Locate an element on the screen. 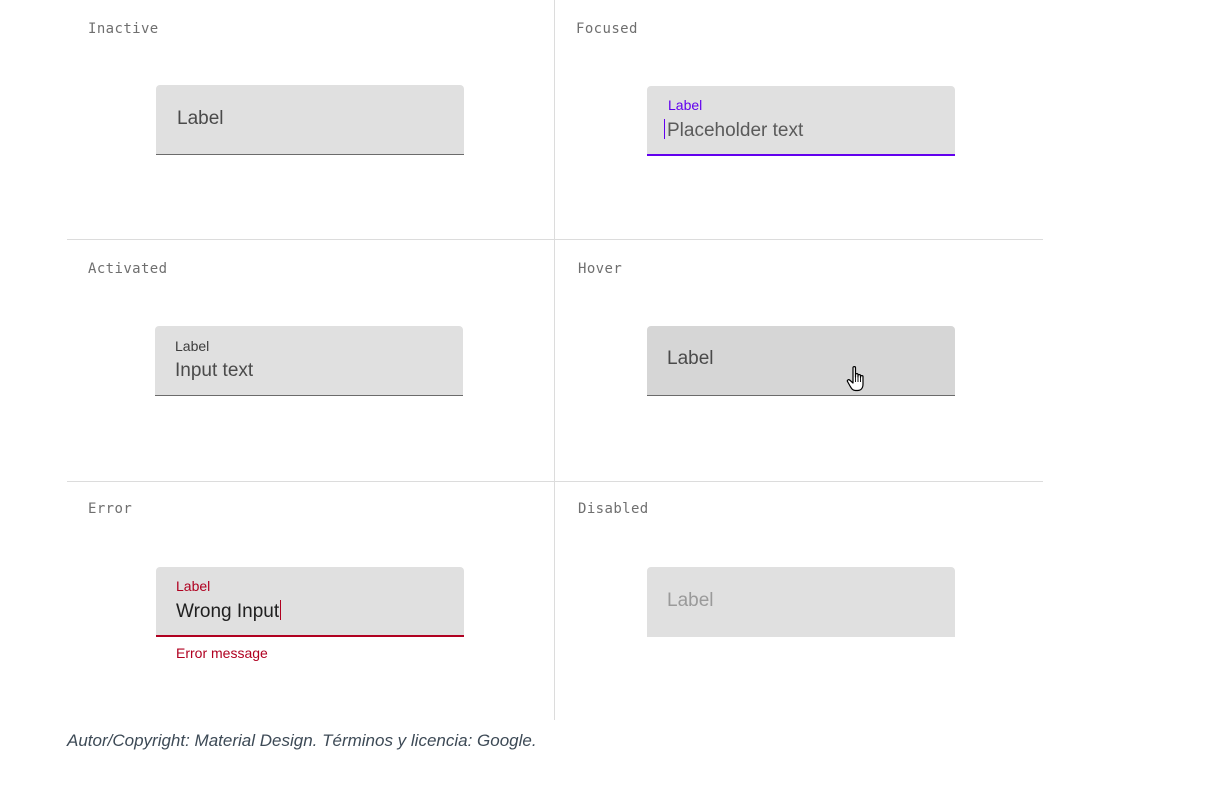  placeholder-text: Placeholder text is located at coordinates (735, 130).